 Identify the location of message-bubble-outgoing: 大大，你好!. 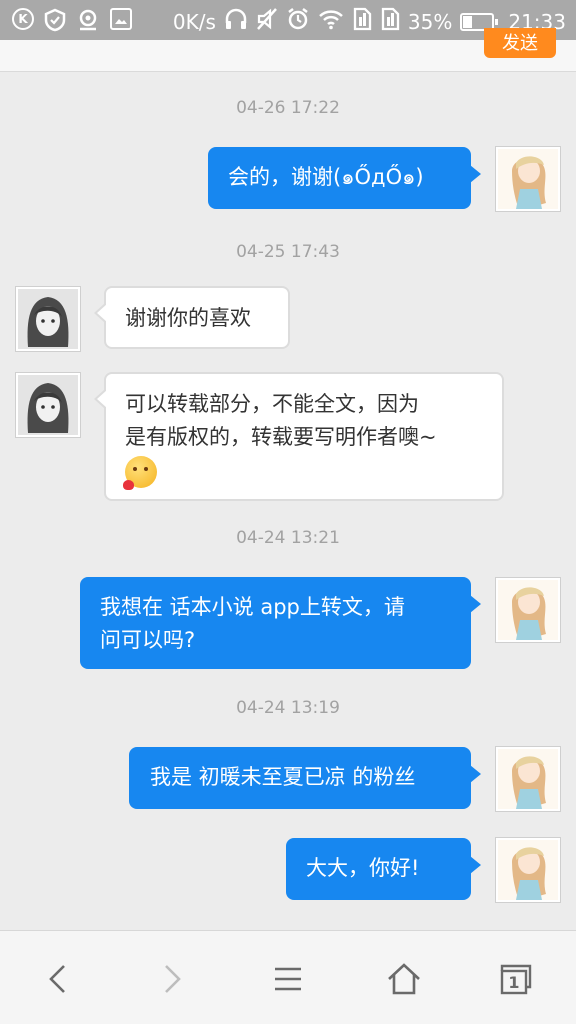
(383, 869).